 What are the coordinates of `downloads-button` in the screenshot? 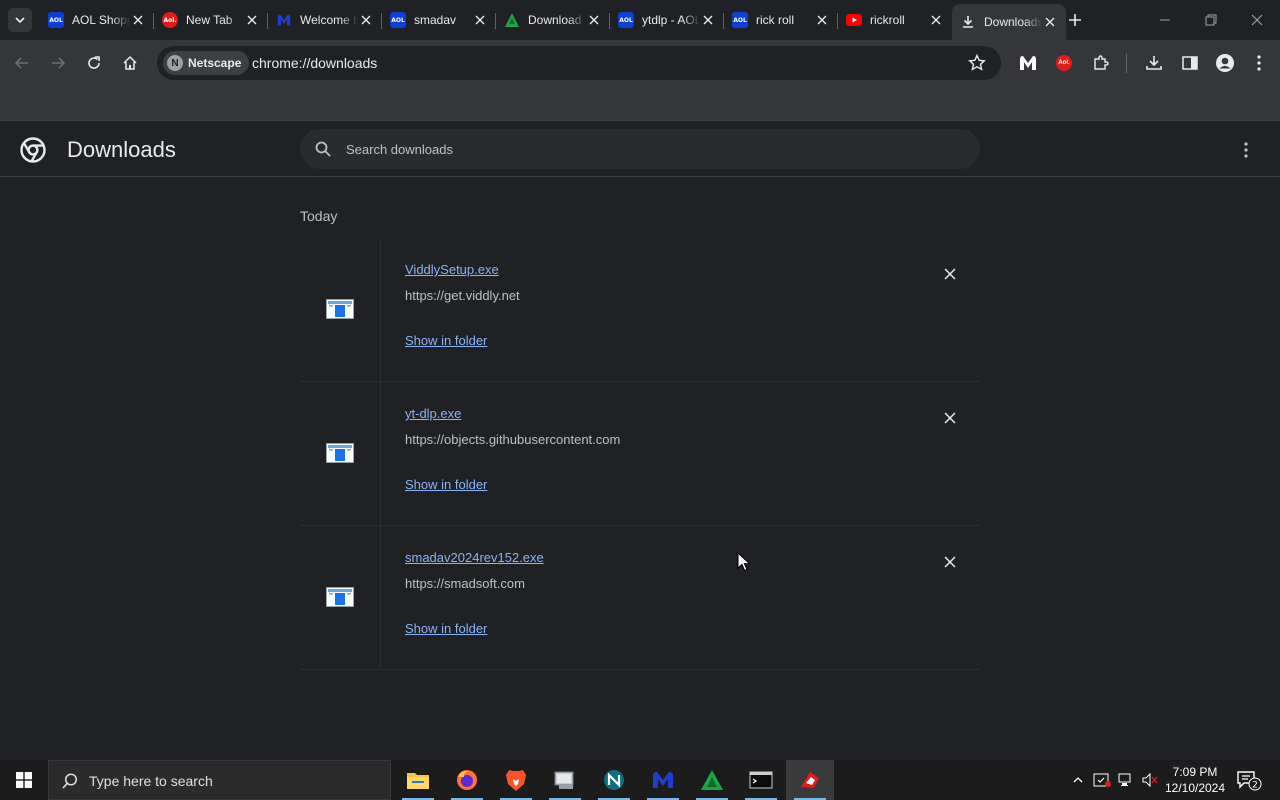 It's located at (1154, 63).